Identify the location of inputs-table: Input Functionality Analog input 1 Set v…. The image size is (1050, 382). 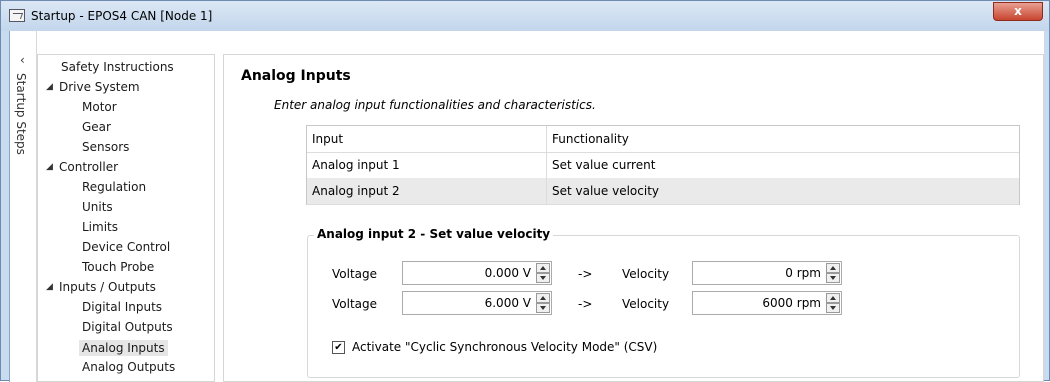
(663, 165).